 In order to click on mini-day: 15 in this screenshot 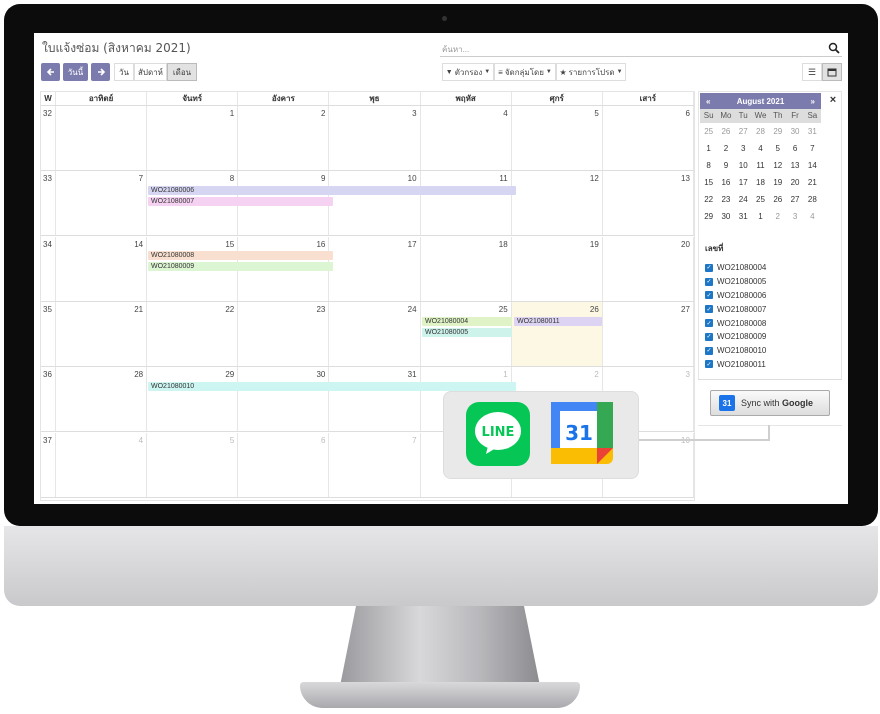, I will do `click(708, 182)`.